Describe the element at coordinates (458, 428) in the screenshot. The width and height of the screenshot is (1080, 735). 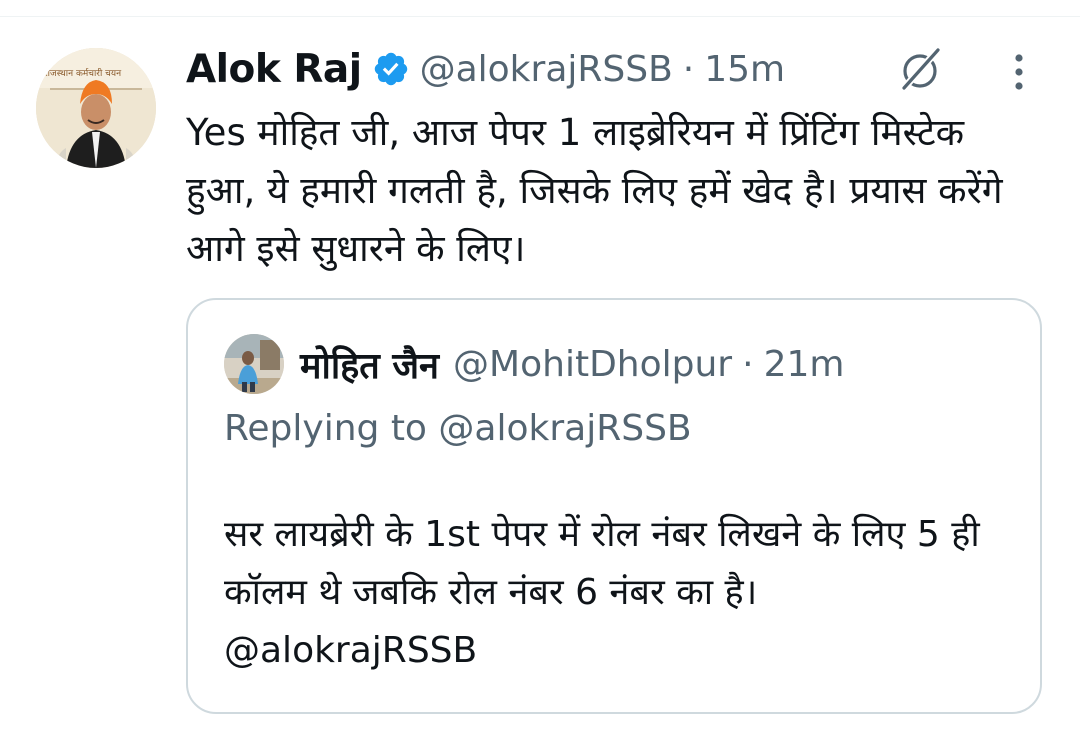
I see `replying-to-text: Replying to @alokrajRSSB` at that location.